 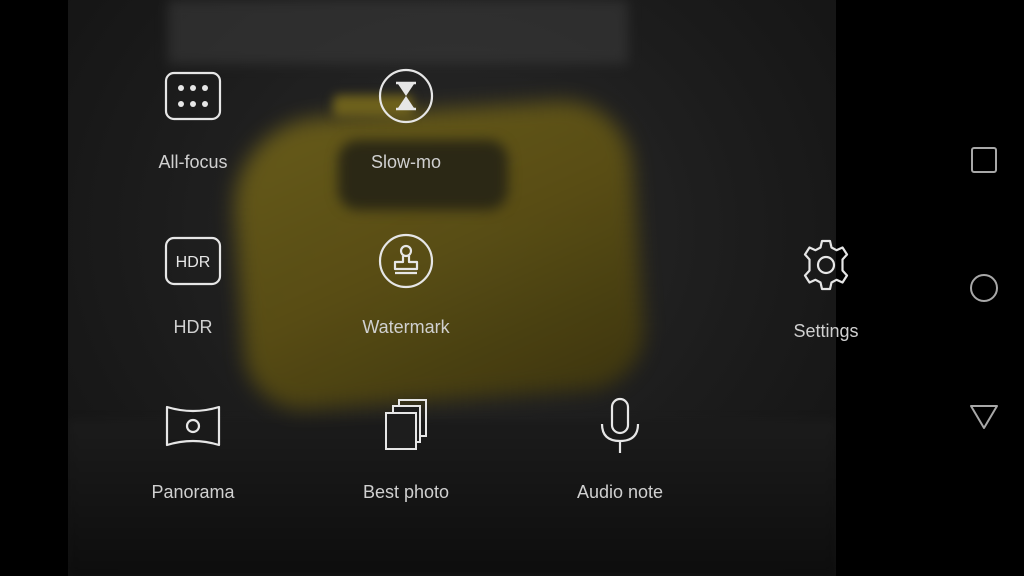 I want to click on settings-button: Settings, so click(x=826, y=288).